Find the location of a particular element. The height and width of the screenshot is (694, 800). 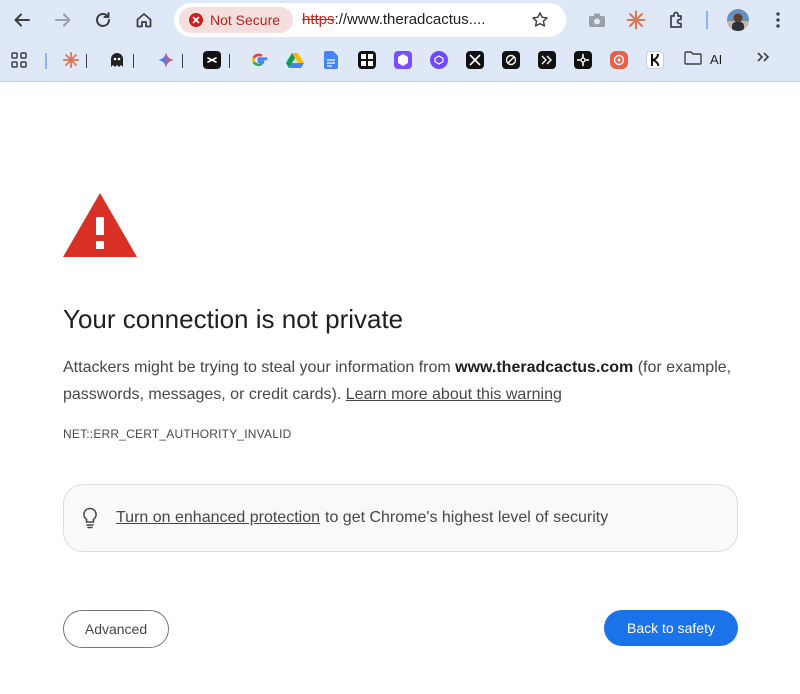

terminal-icon is located at coordinates (547, 60).